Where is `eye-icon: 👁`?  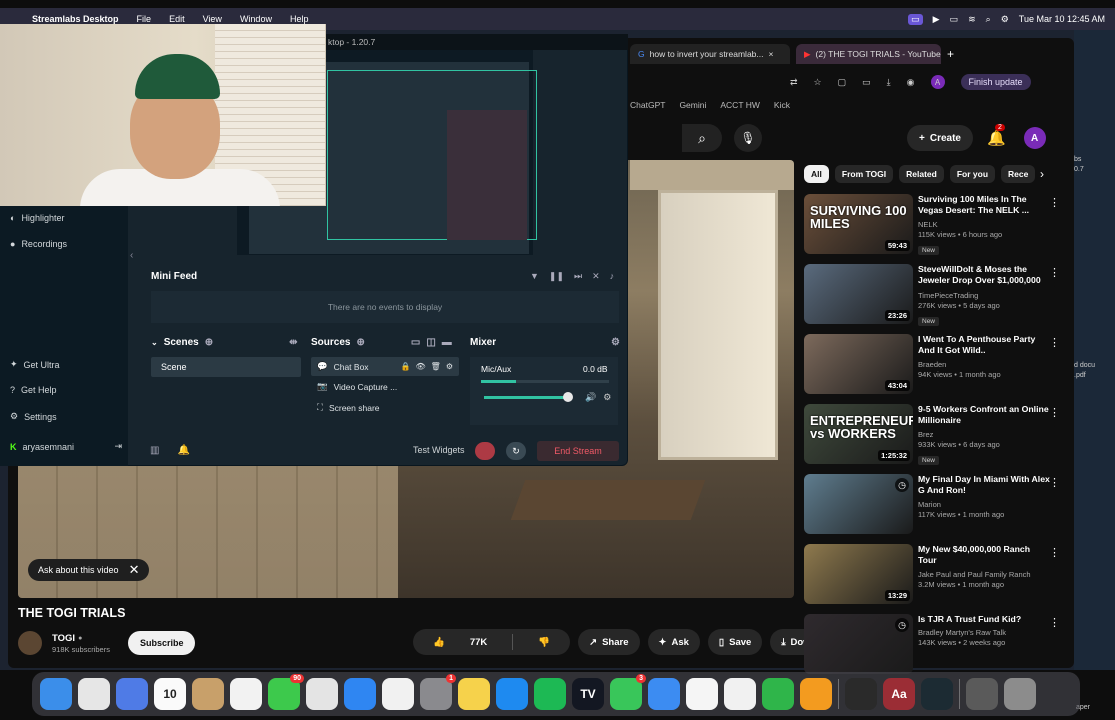
eye-icon: 👁 is located at coordinates (421, 366).